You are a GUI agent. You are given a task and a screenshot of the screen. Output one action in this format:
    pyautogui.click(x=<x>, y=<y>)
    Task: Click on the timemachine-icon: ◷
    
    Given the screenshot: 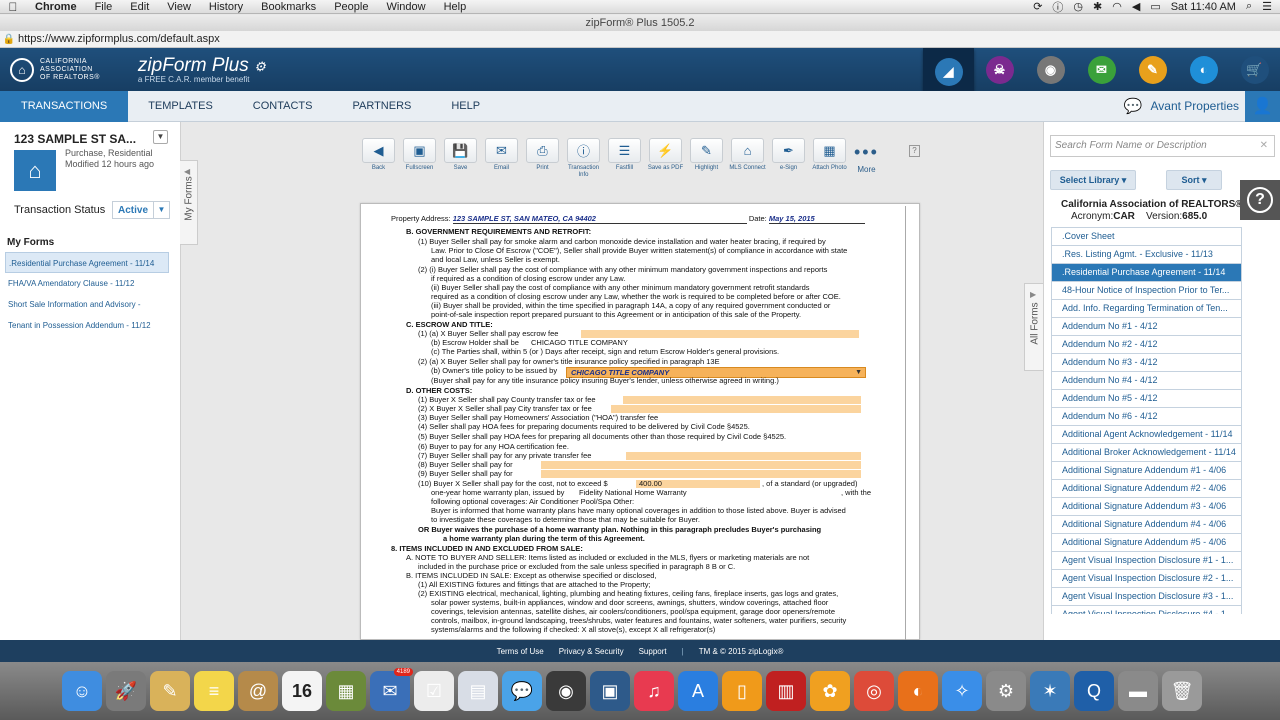 What is the action you would take?
    pyautogui.click(x=1078, y=6)
    